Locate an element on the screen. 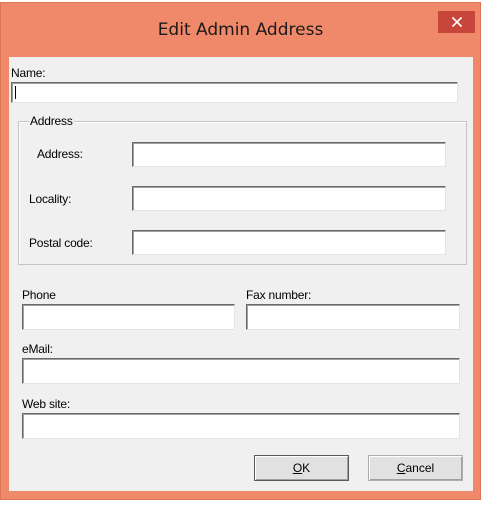 This screenshot has width=485, height=505. website-label: Web site: is located at coordinates (46, 404).